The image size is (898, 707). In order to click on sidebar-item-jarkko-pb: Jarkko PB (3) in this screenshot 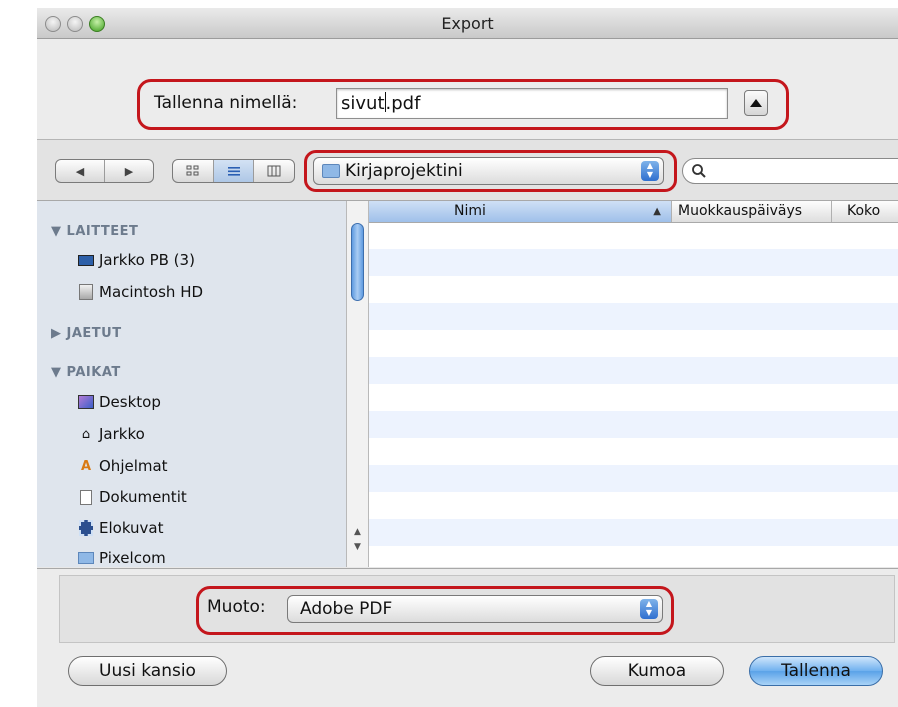, I will do `click(136, 260)`.